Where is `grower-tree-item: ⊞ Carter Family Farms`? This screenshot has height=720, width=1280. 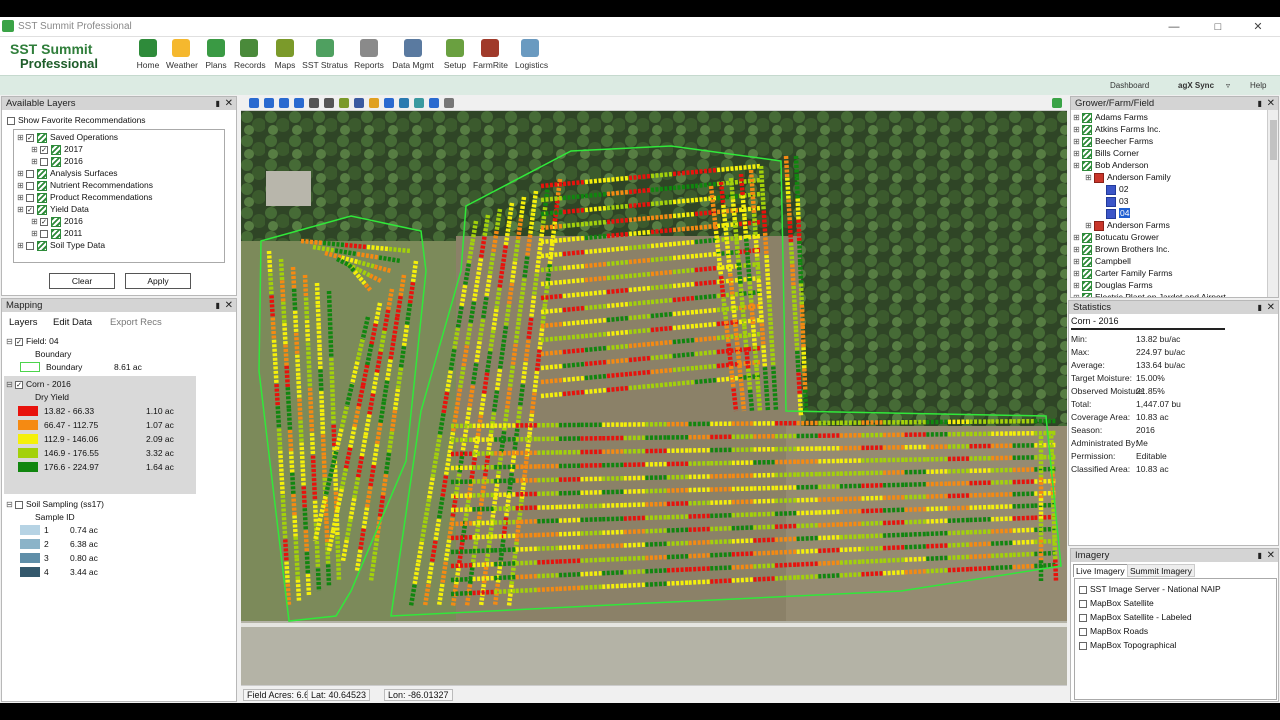
grower-tree-item: ⊞ Carter Family Farms is located at coordinates (1122, 273).